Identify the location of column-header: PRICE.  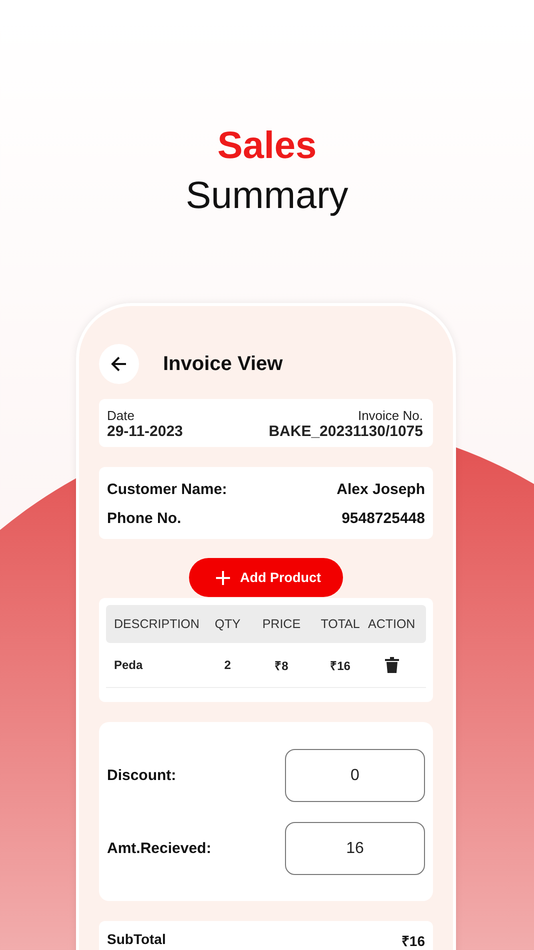
(281, 624).